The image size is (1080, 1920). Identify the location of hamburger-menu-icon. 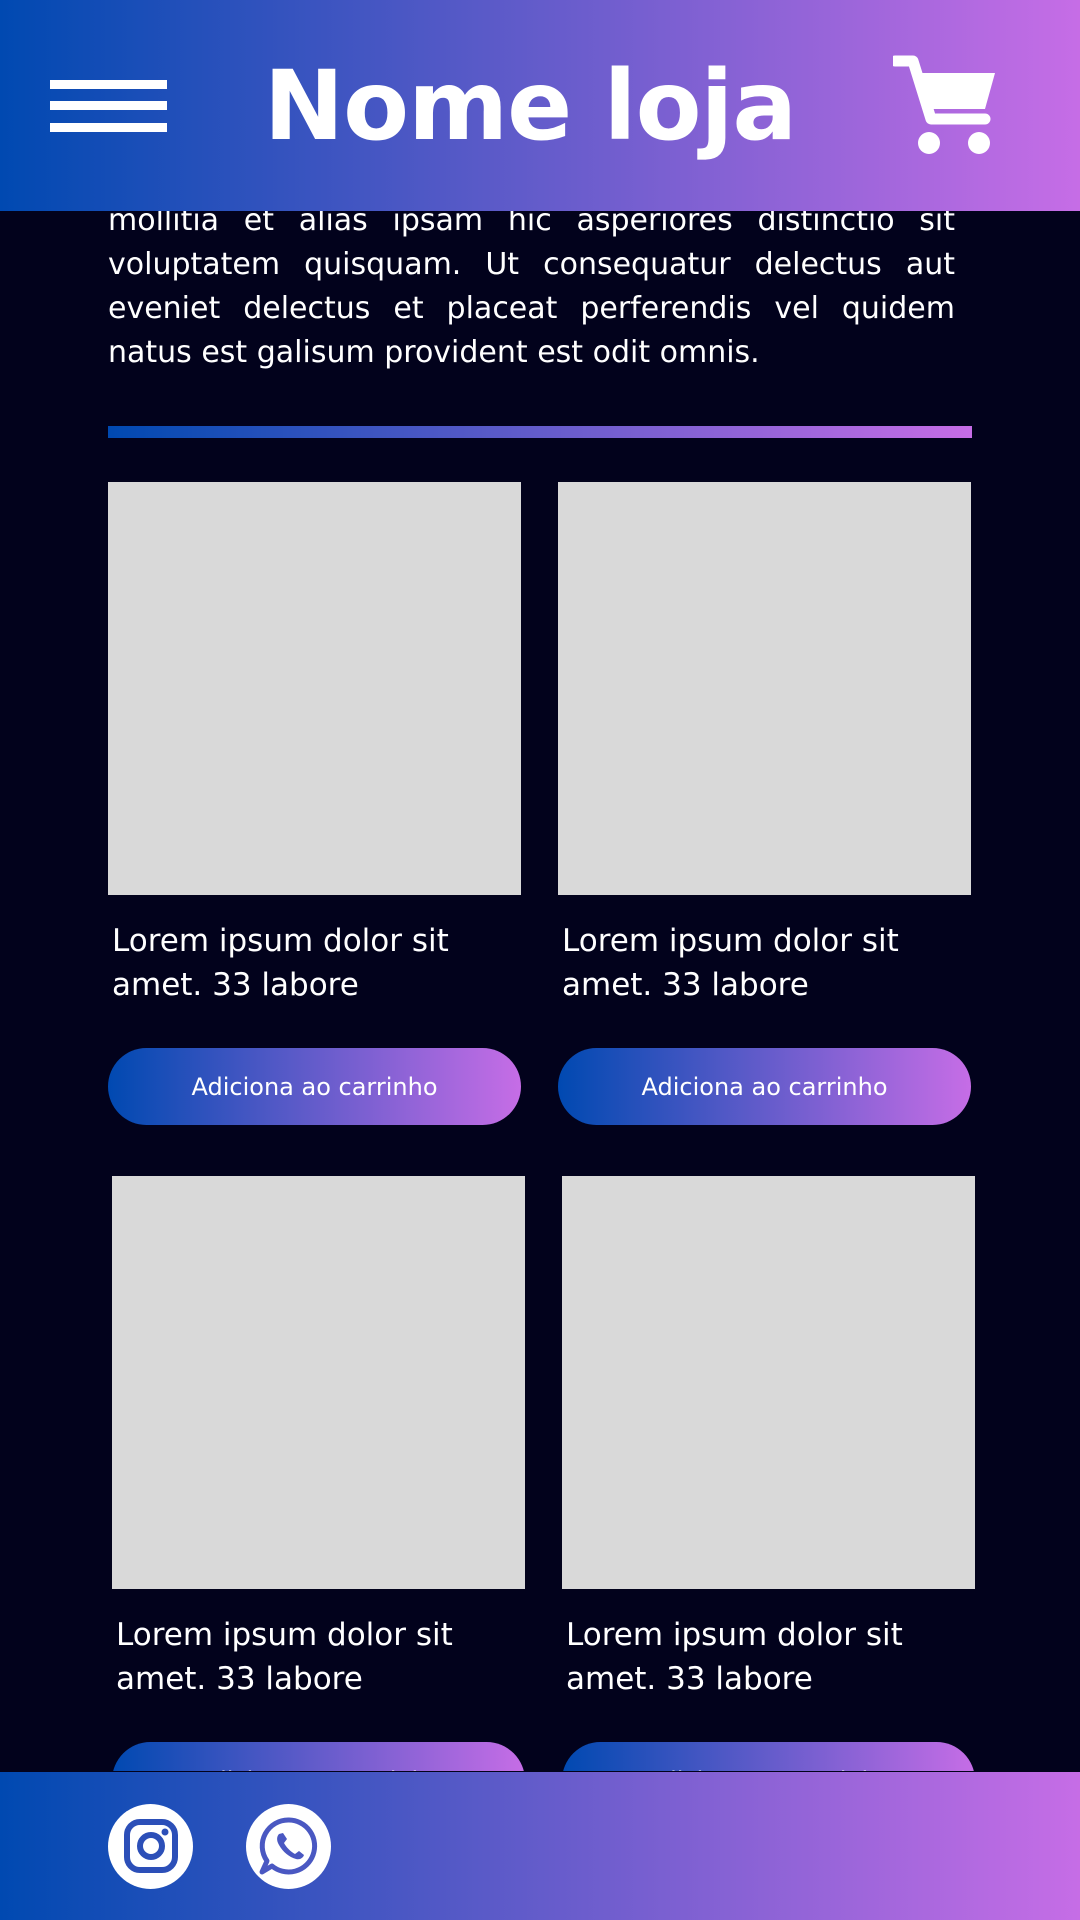
(108, 84).